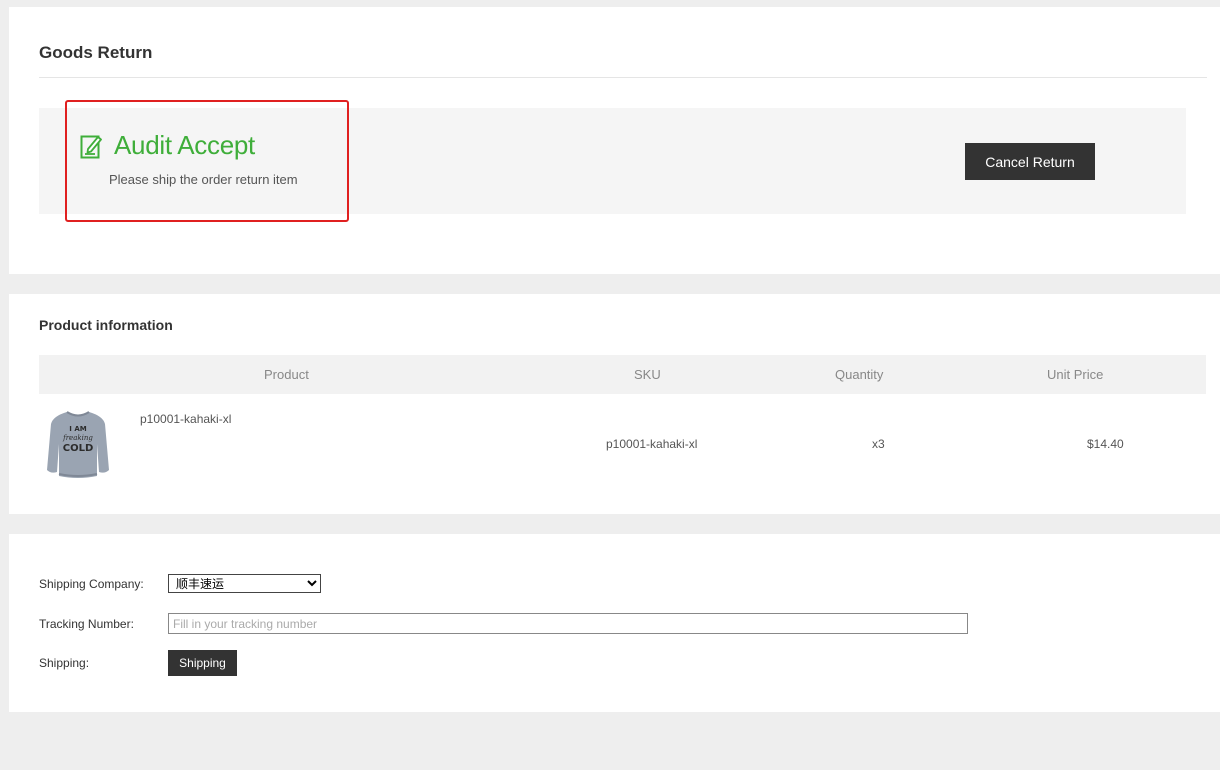  What do you see at coordinates (1105, 444) in the screenshot?
I see `product-unit-price: $14.40` at bounding box center [1105, 444].